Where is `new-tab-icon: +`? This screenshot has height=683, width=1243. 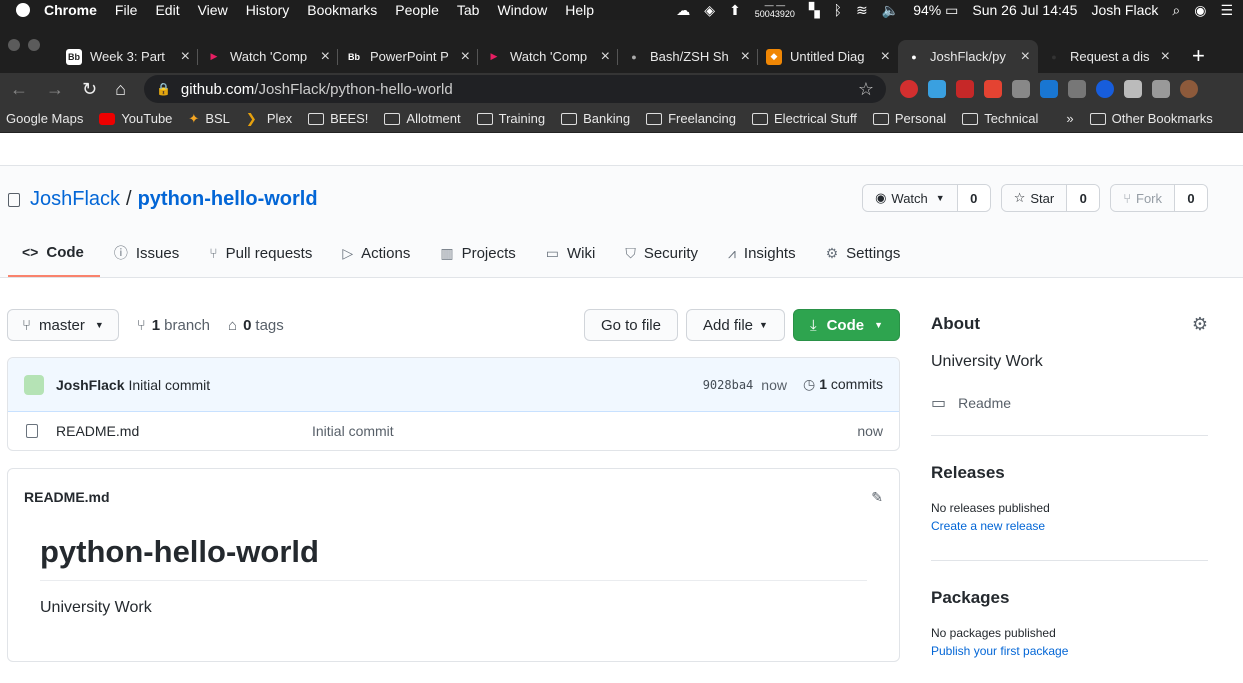 new-tab-icon: + is located at coordinates (1198, 56).